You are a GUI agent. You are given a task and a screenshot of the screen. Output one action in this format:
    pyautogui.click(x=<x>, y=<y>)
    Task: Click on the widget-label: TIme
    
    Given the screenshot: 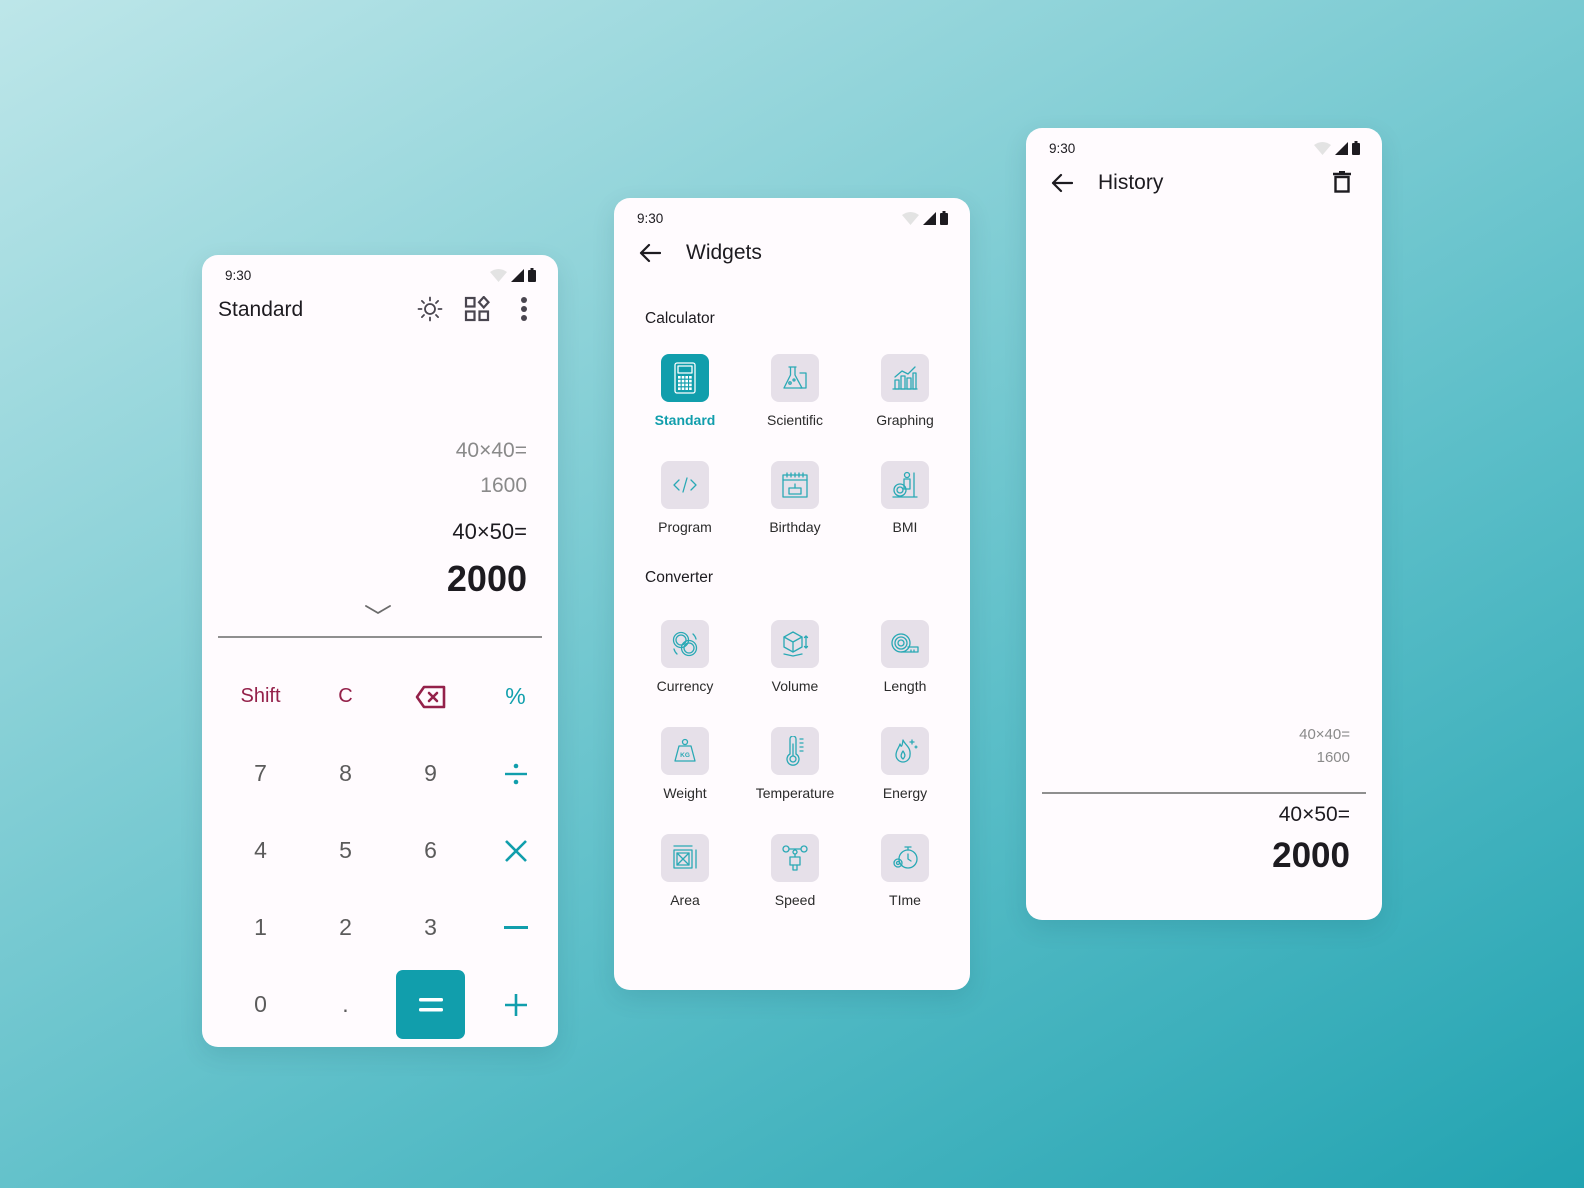 What is the action you would take?
    pyautogui.click(x=905, y=900)
    